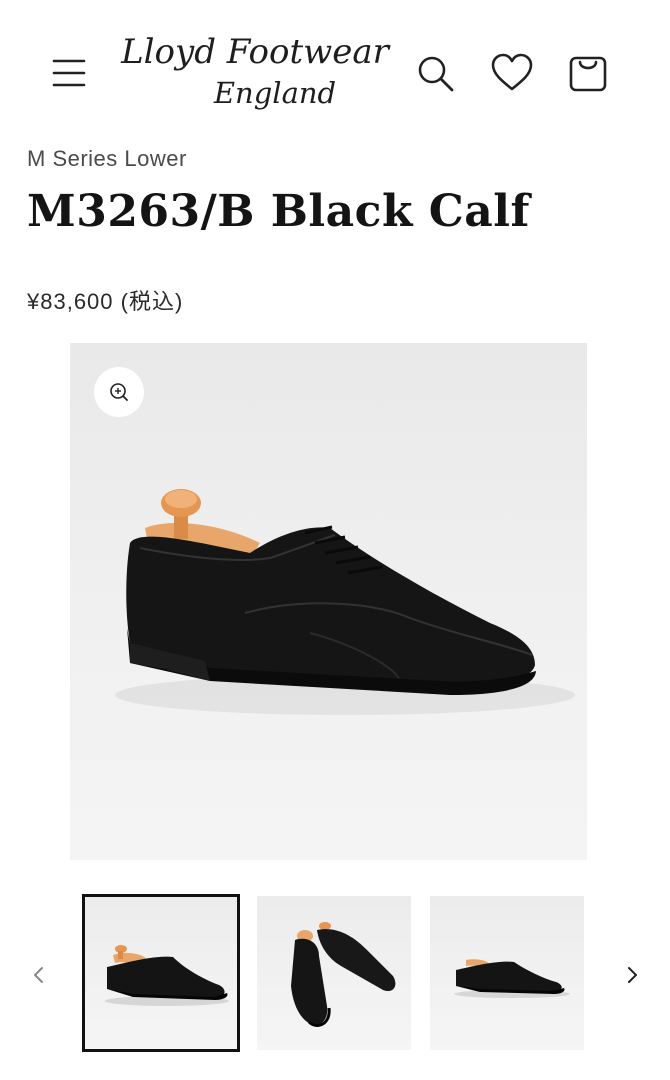  What do you see at coordinates (275, 93) in the screenshot?
I see `logo-text-line2: England` at bounding box center [275, 93].